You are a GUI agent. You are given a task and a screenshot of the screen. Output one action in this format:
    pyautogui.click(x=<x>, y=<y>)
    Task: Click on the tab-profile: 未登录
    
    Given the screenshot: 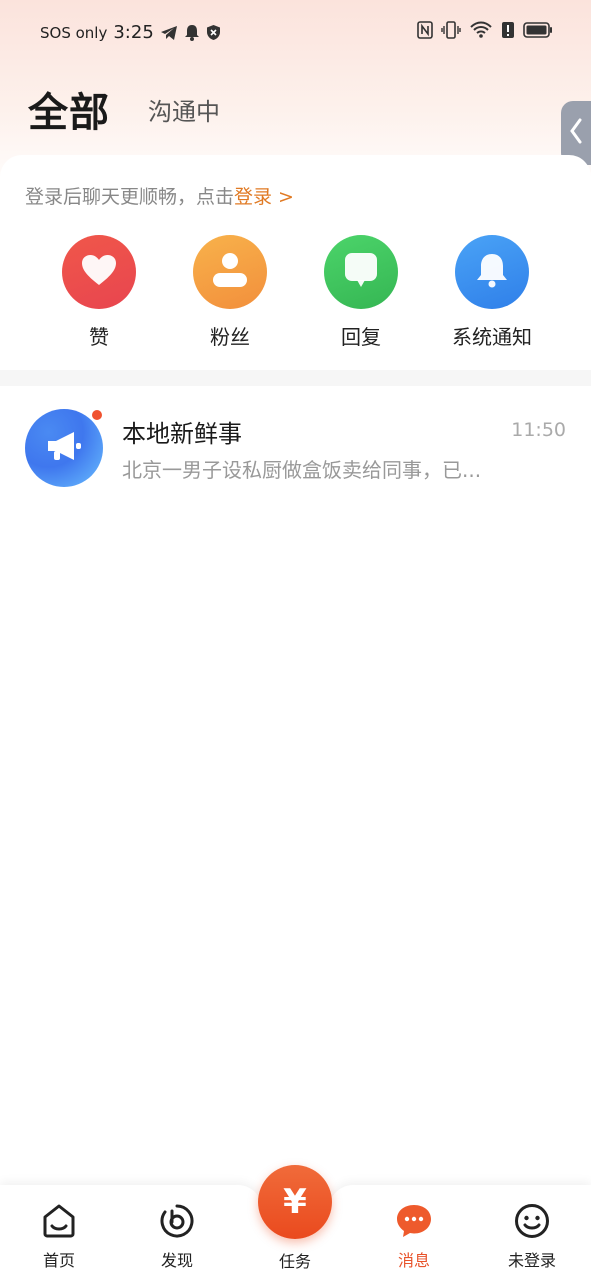 What is the action you would take?
    pyautogui.click(x=532, y=1237)
    